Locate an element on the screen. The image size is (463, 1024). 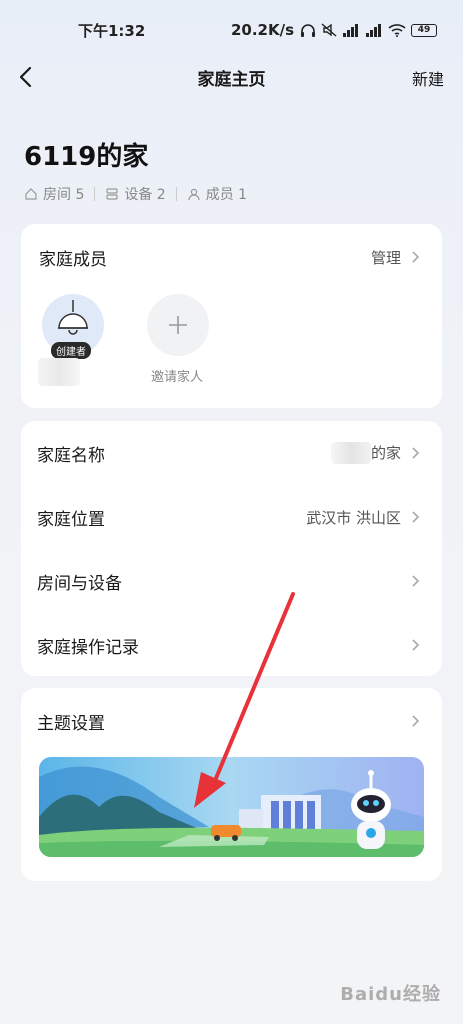
battery-icon: 49 is located at coordinates (424, 30).